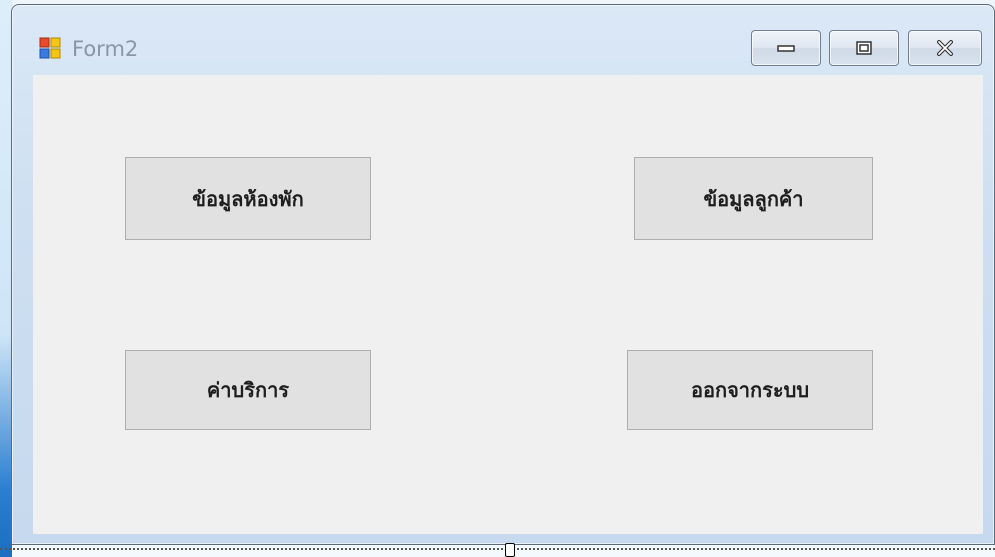  What do you see at coordinates (753, 198) in the screenshot?
I see `customer-info-button: ข้อมูลลูกค้า` at bounding box center [753, 198].